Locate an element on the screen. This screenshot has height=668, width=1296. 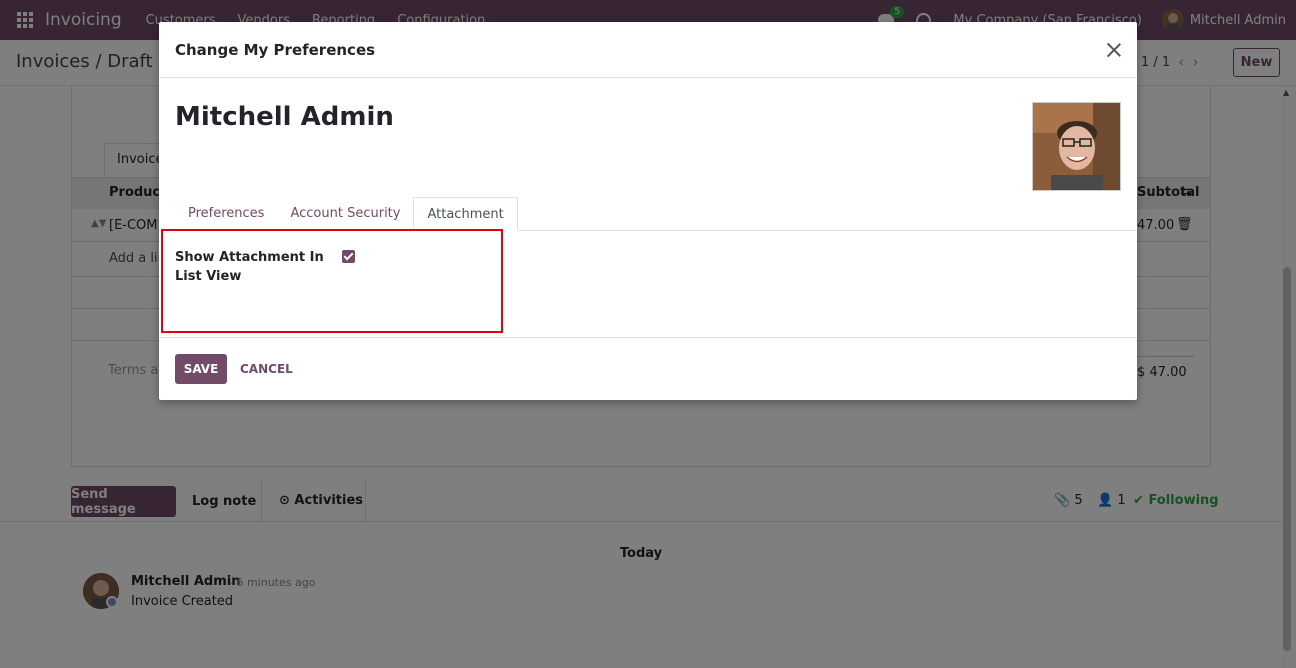
dialog-header: Change My Preferences is located at coordinates (648, 50).